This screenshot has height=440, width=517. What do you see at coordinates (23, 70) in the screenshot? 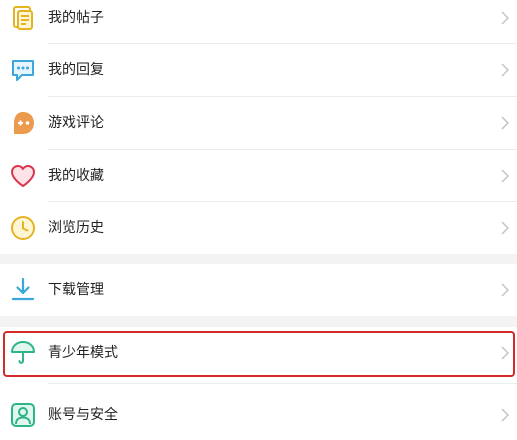
I see `chat-bubble-icon` at bounding box center [23, 70].